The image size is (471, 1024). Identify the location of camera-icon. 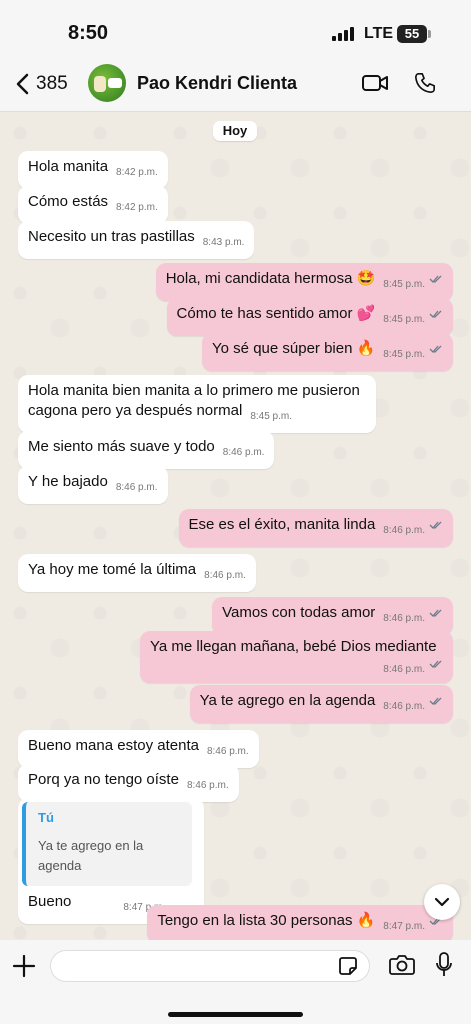
(402, 965).